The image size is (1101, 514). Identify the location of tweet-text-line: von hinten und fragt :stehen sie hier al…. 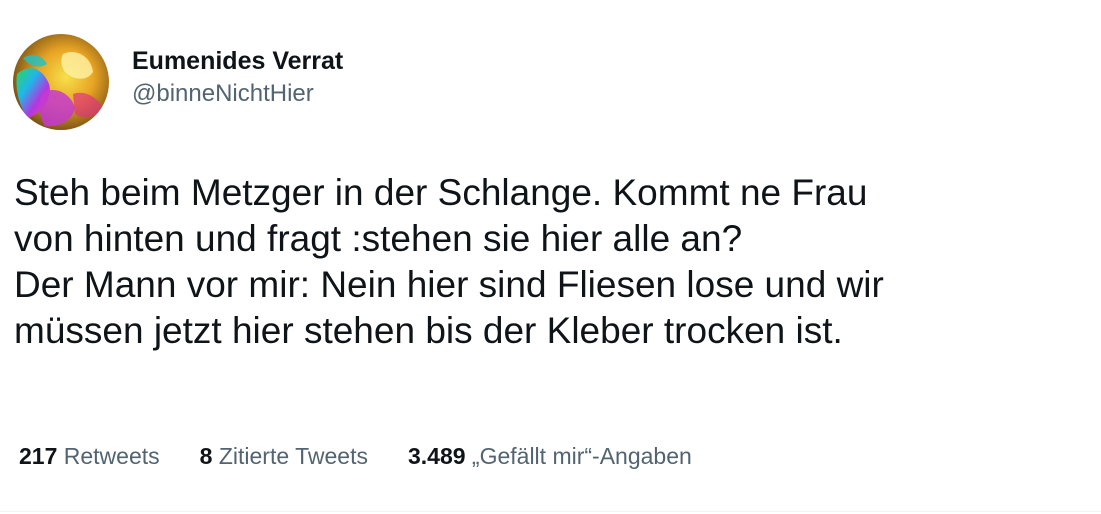
(378, 238).